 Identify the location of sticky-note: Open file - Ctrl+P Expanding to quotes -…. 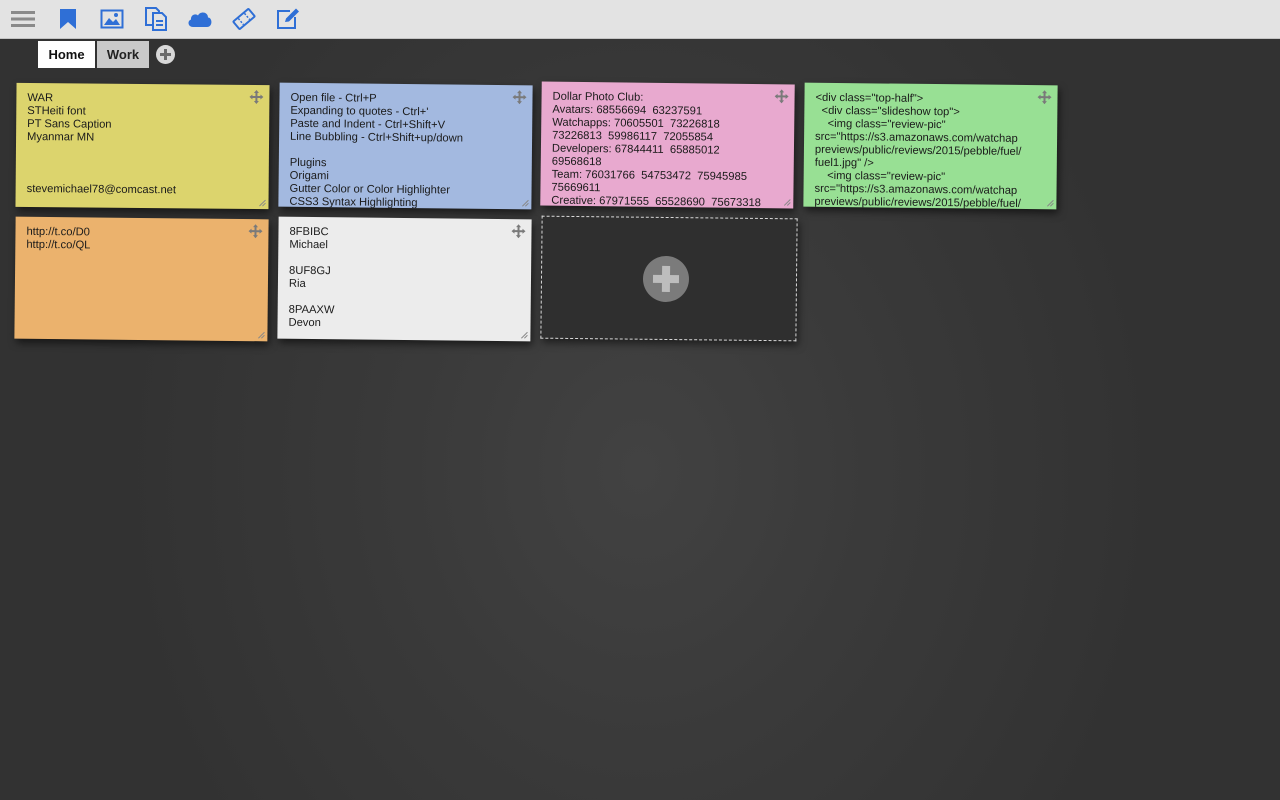
(405, 146).